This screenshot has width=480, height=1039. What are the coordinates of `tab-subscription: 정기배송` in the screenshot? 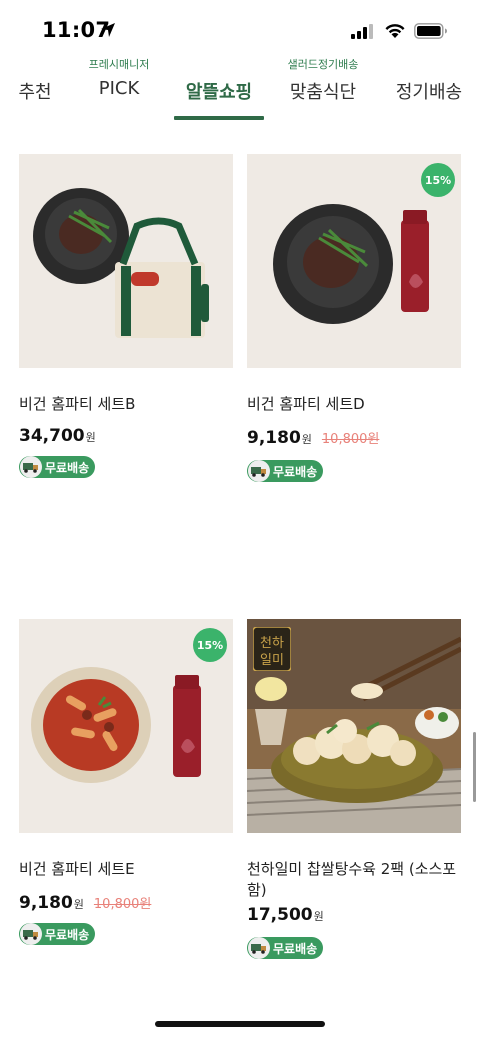 It's located at (429, 86).